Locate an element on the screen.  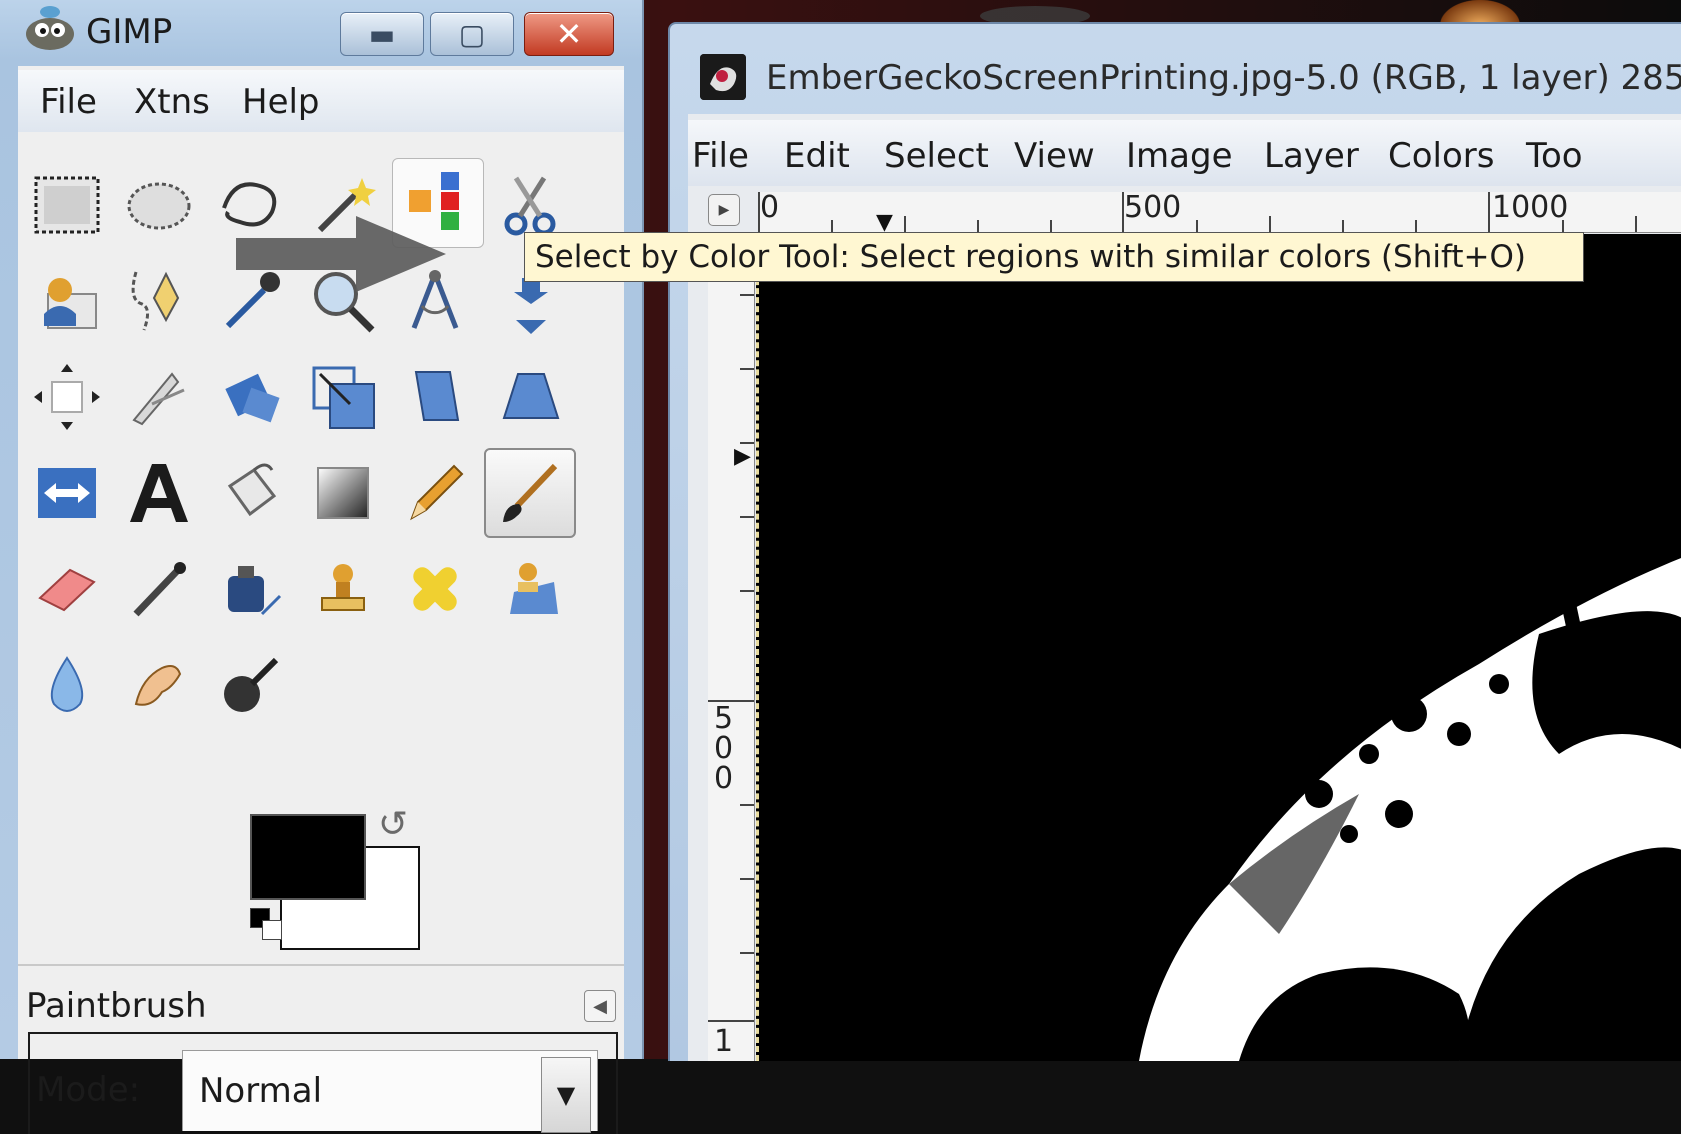
rotate-tool is located at coordinates (251, 397).